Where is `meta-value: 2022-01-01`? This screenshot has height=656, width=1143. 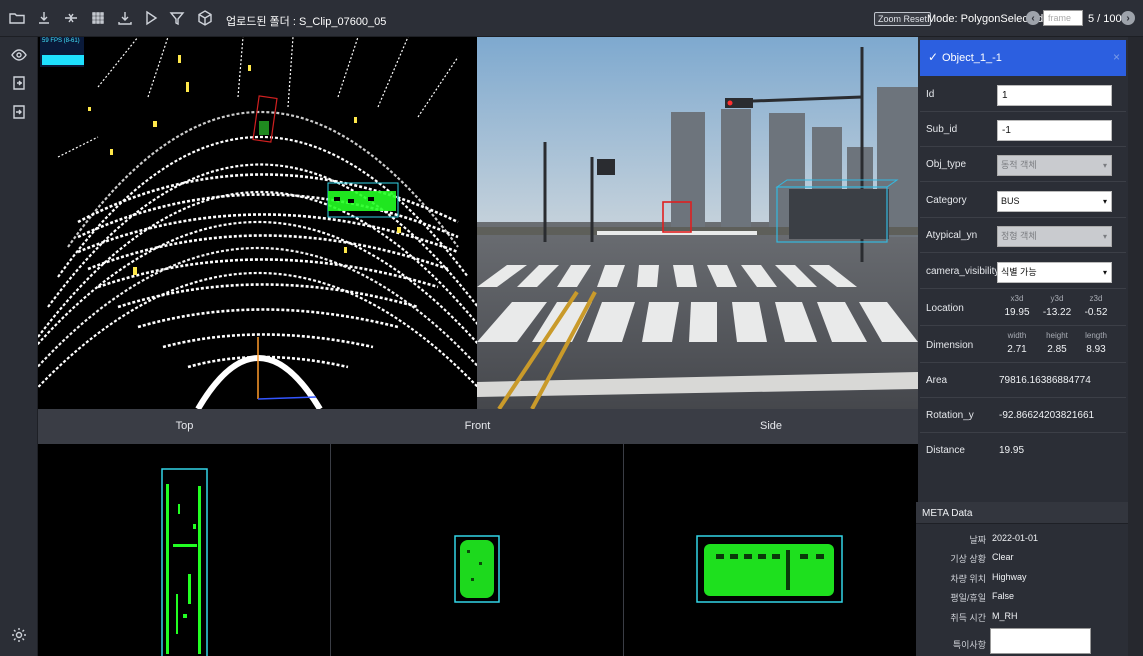 meta-value: 2022-01-01 is located at coordinates (1015, 538).